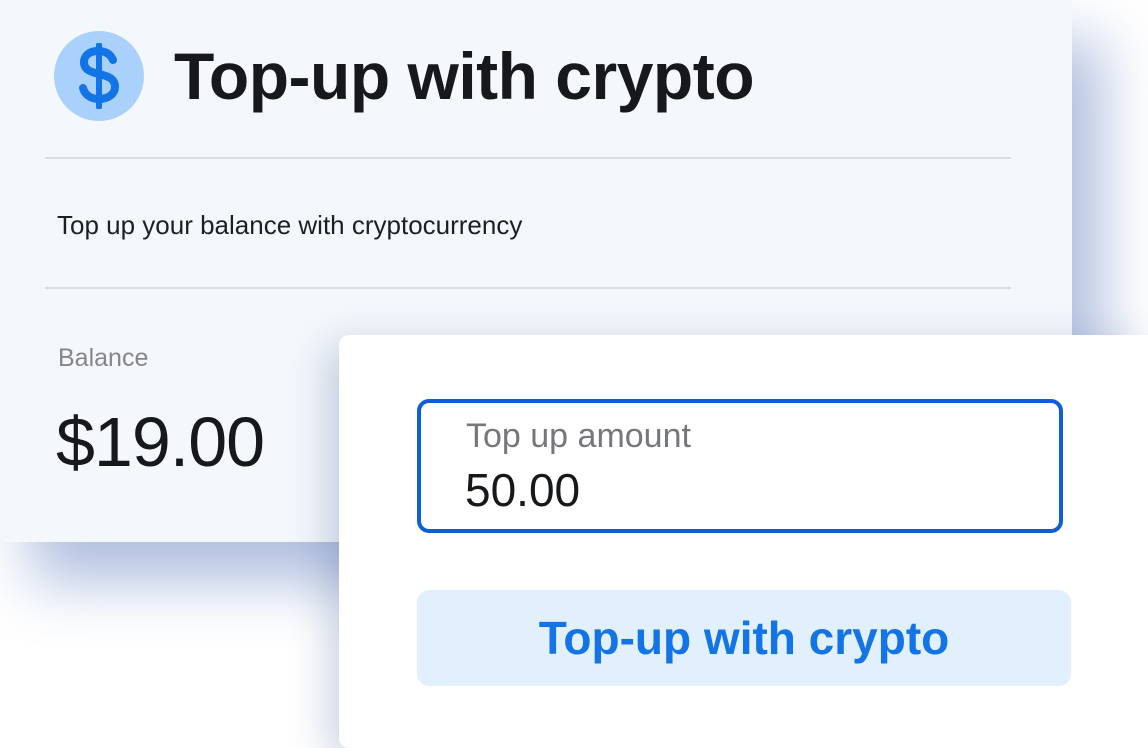  I want to click on topup-with-crypto-button: Top-up with crypto, so click(744, 638).